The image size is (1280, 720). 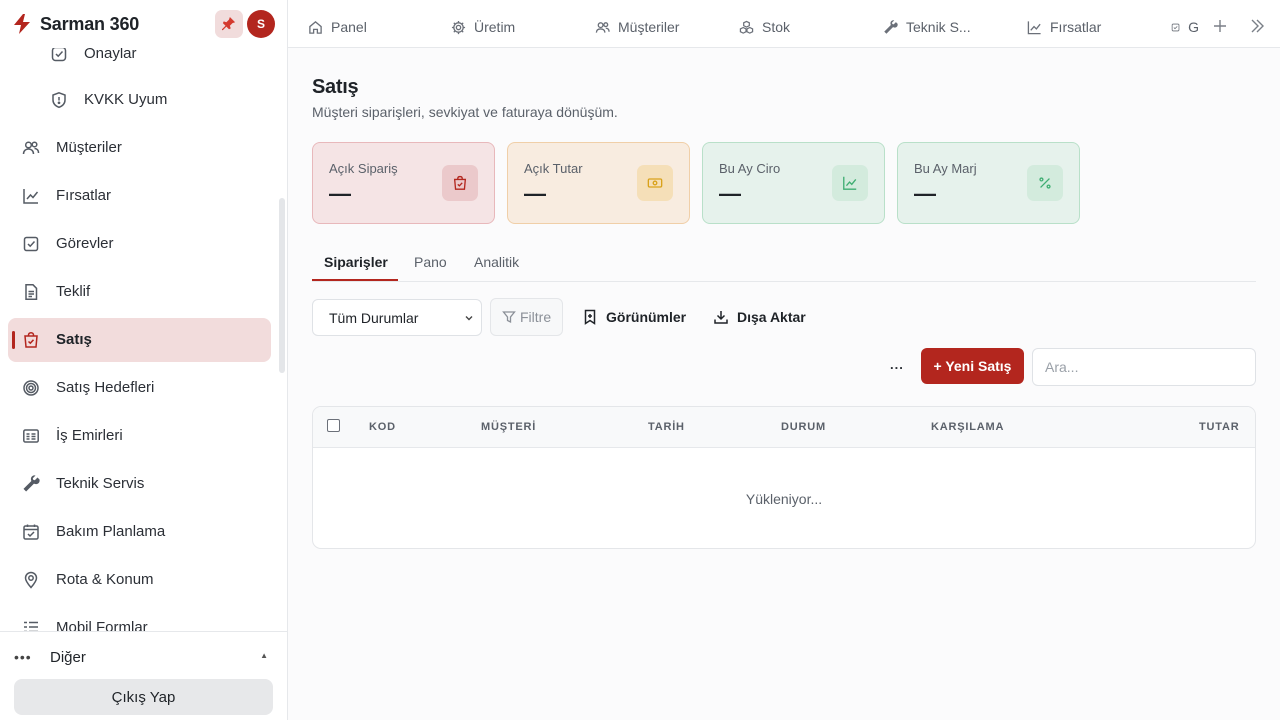 What do you see at coordinates (649, 27) in the screenshot?
I see `tab-label: Müşteriler` at bounding box center [649, 27].